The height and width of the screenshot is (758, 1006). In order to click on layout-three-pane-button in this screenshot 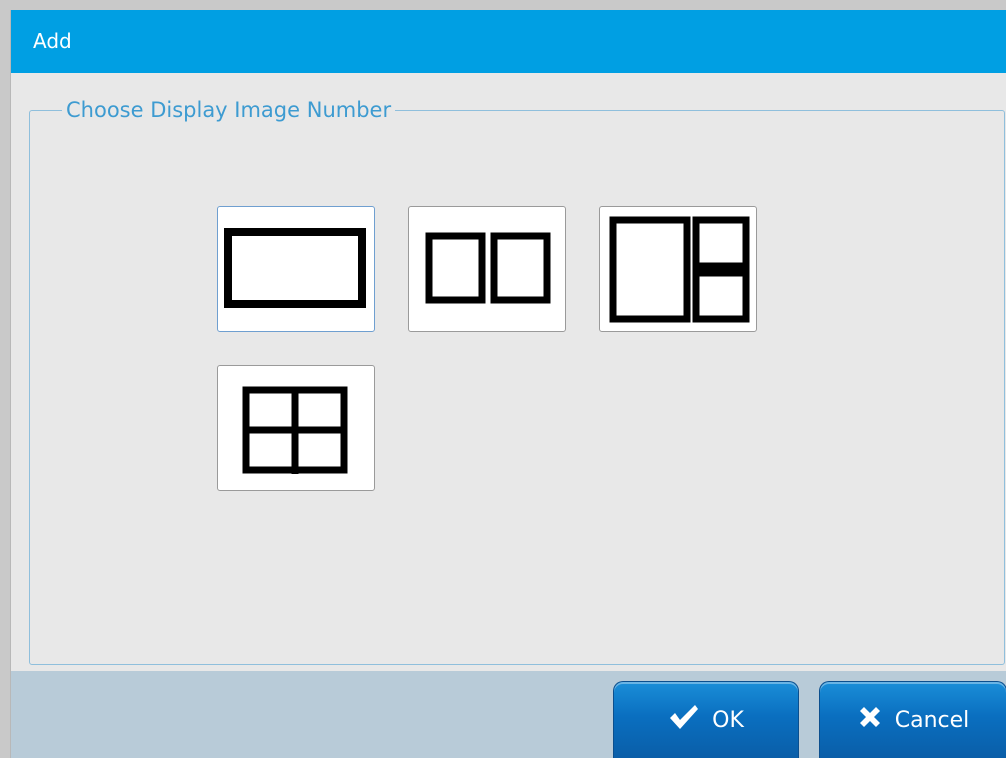, I will do `click(678, 269)`.